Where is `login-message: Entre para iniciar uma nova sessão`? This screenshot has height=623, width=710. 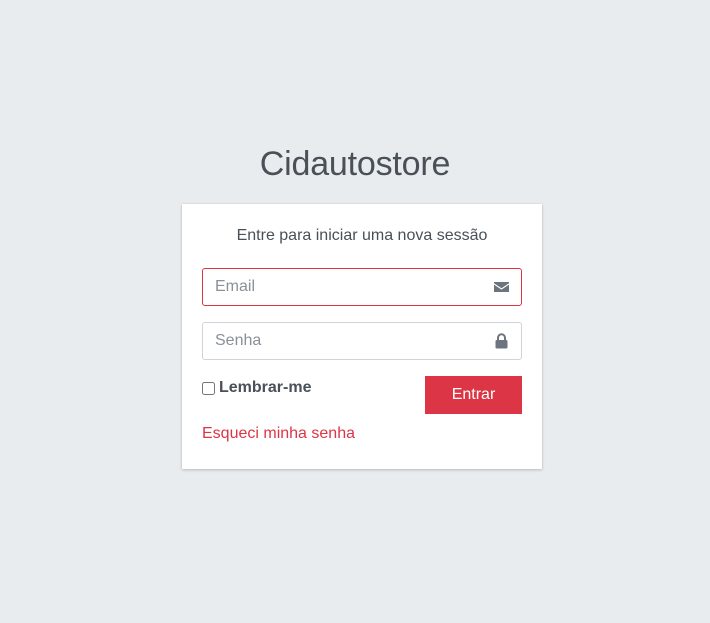
login-message: Entre para iniciar uma nova sessão is located at coordinates (362, 235).